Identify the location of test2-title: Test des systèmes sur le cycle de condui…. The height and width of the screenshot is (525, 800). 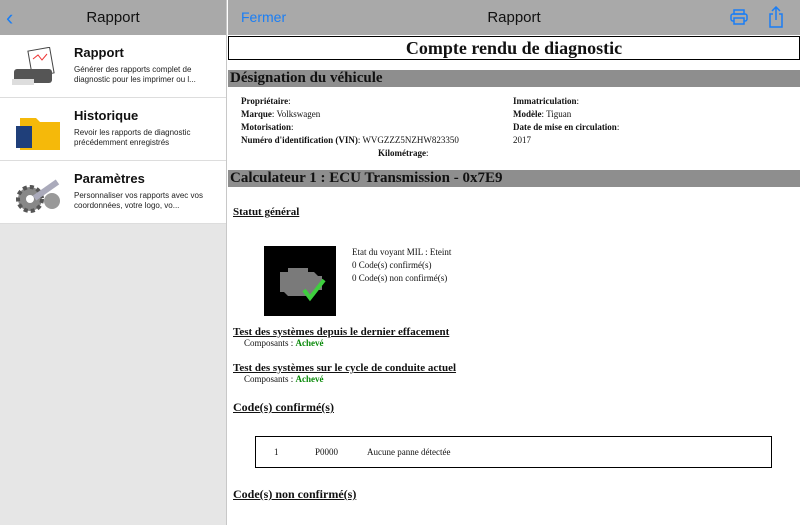
(345, 368).